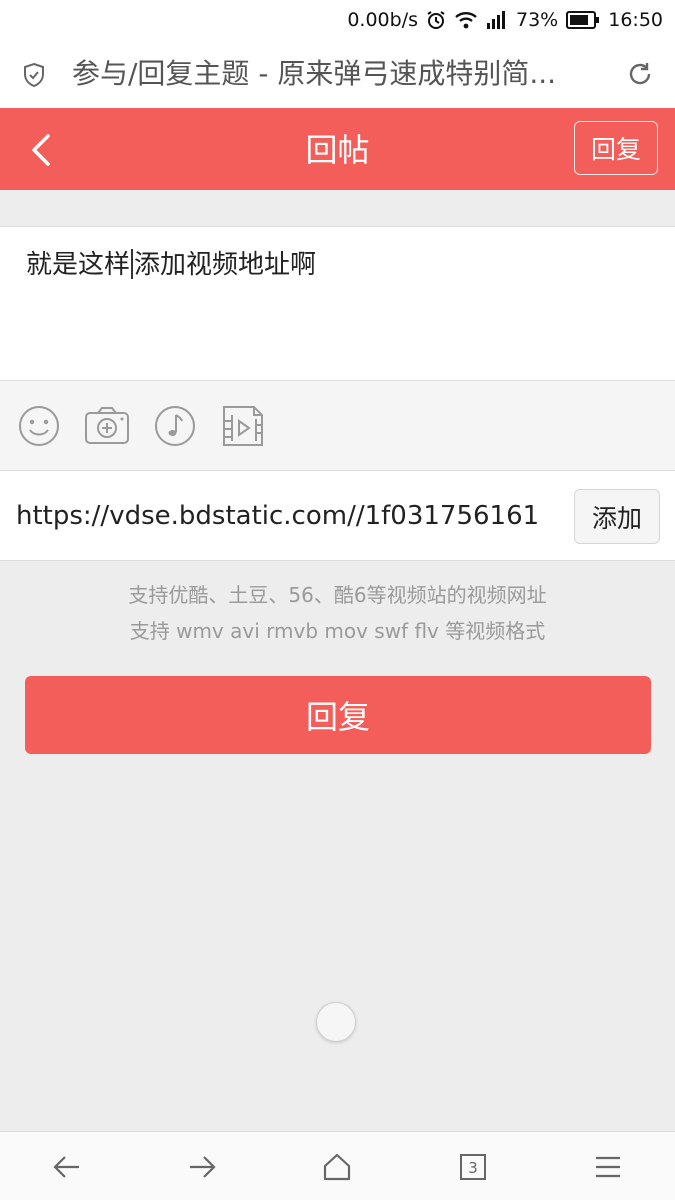 This screenshot has width=675, height=1200. I want to click on reply-text-before-caret: 就是这样, so click(78, 265).